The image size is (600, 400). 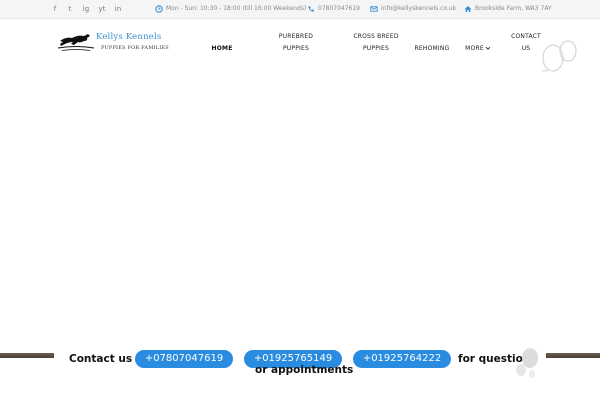 I want to click on left-decor-stripe, so click(x=27, y=355).